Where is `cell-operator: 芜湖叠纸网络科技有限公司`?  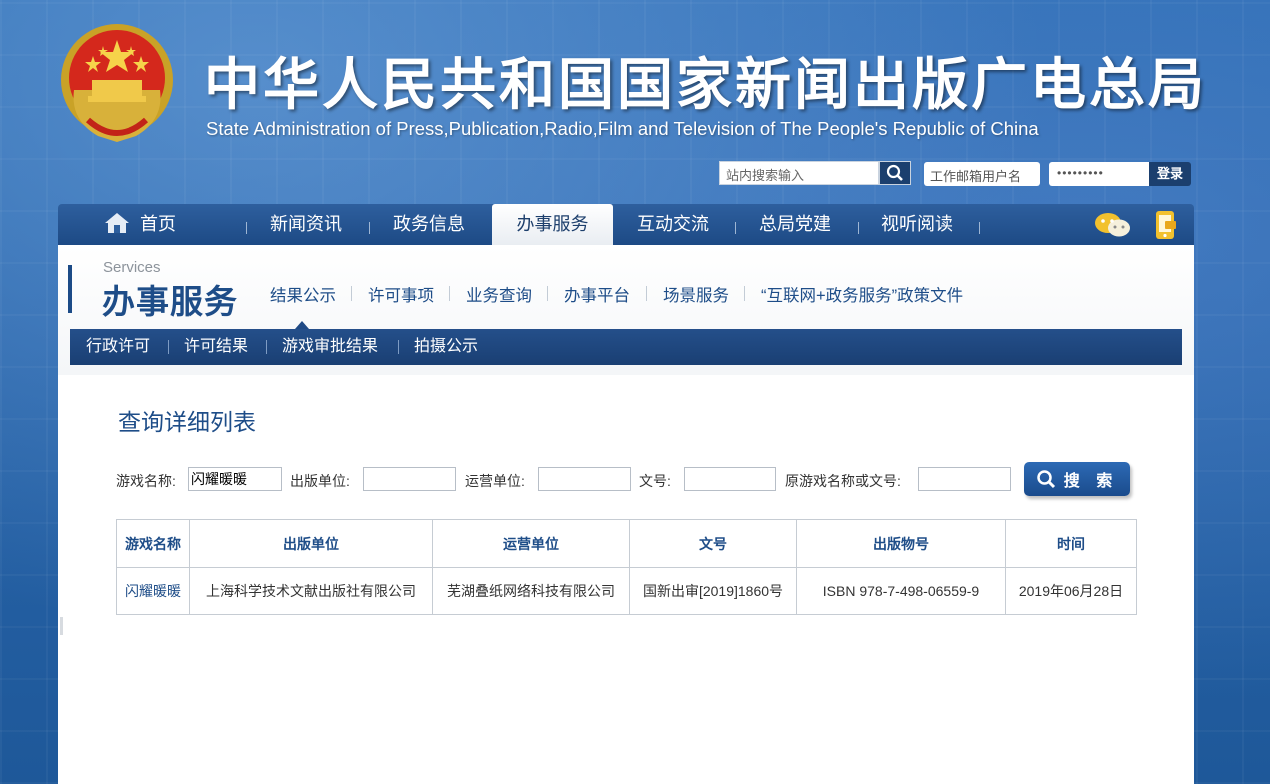 cell-operator: 芜湖叠纸网络科技有限公司 is located at coordinates (531, 591).